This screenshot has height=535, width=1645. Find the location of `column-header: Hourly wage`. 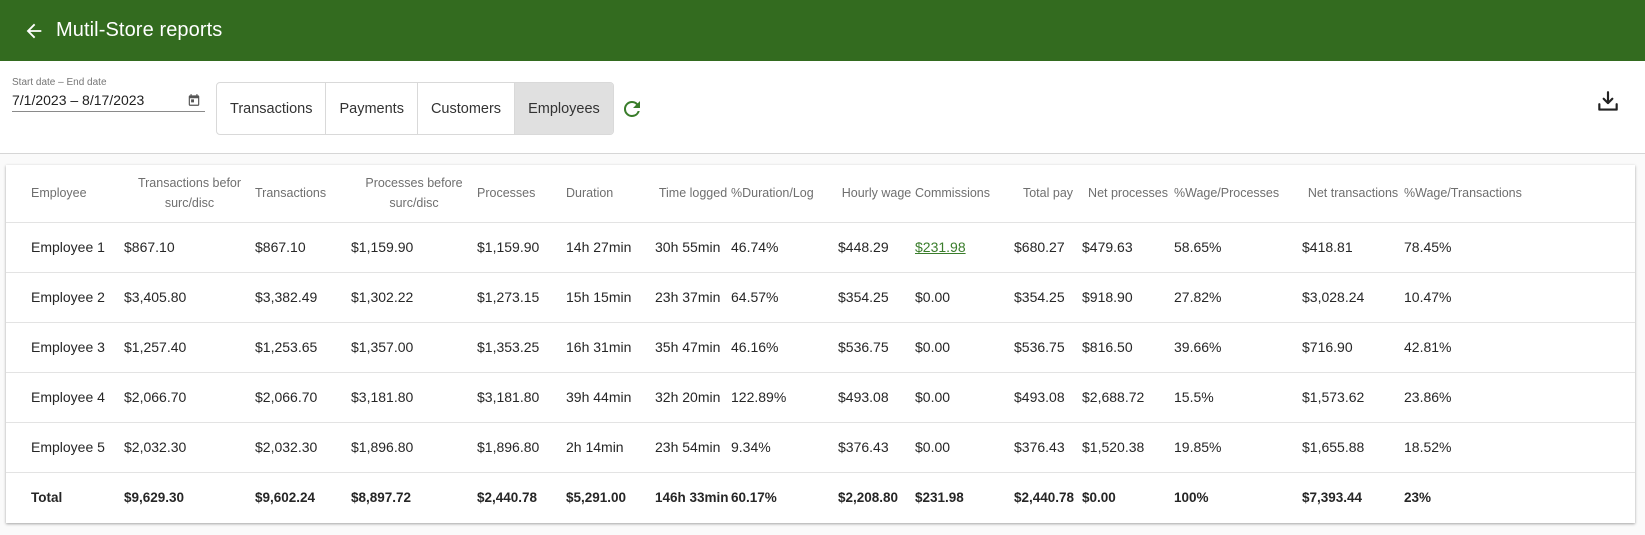

column-header: Hourly wage is located at coordinates (876, 194).